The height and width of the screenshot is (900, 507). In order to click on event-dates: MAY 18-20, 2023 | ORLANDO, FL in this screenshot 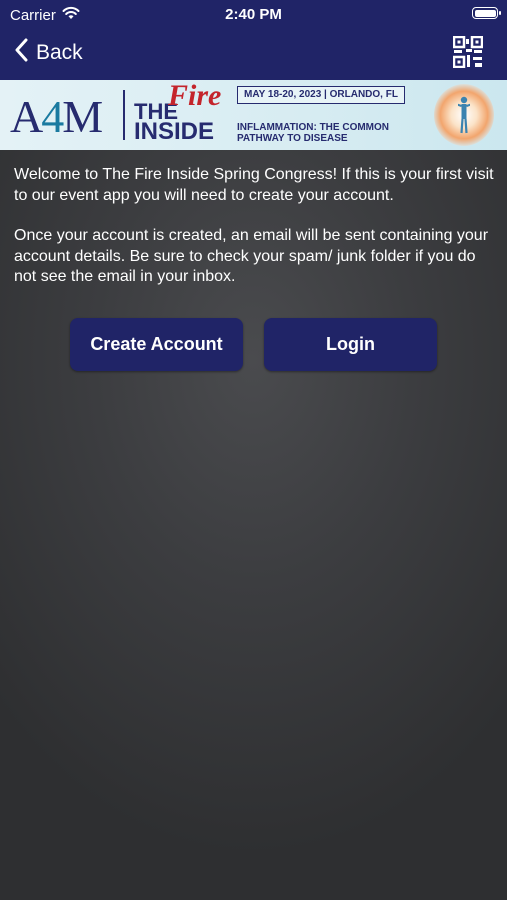, I will do `click(321, 95)`.